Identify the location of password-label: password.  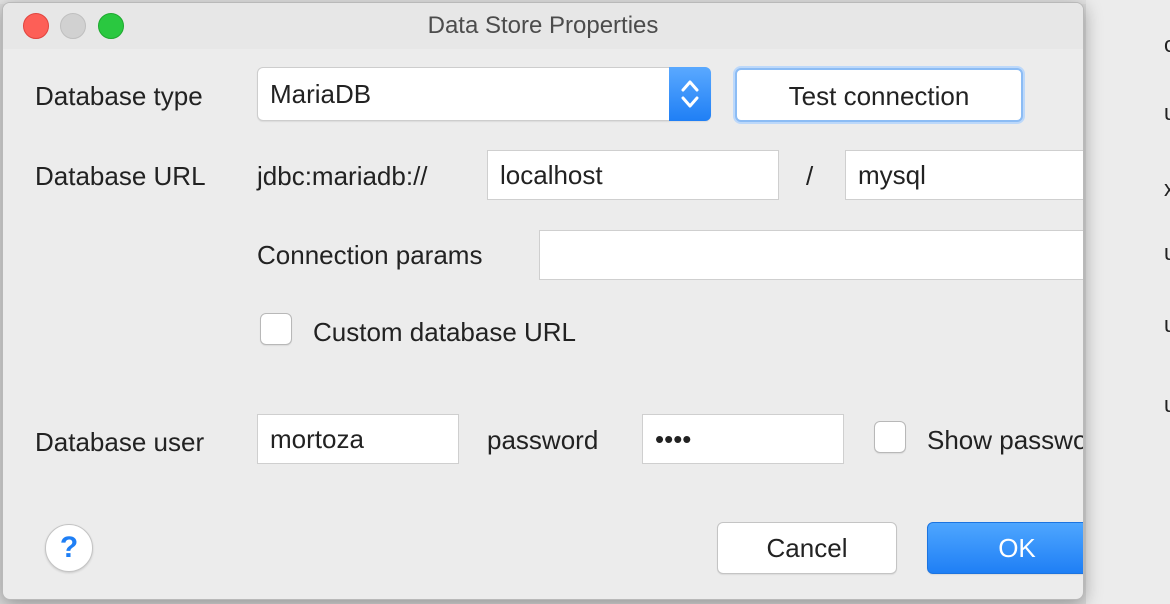
(543, 440).